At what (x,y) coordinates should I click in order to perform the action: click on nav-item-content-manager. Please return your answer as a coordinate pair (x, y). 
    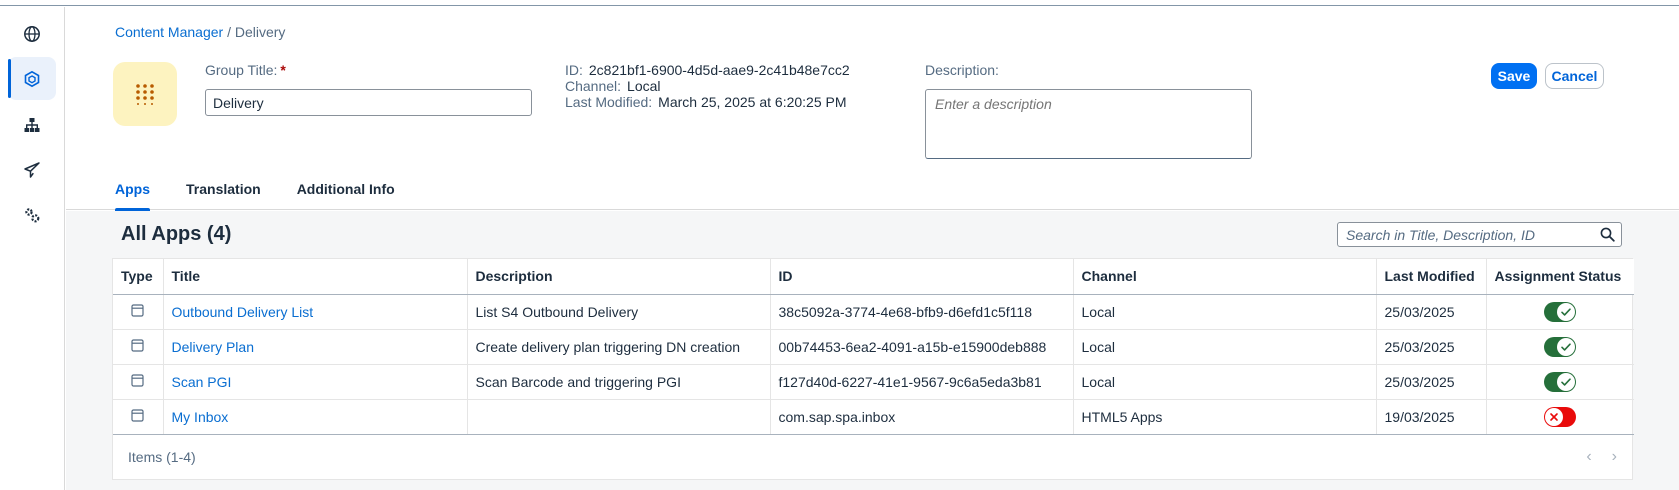
    Looking at the image, I should click on (32, 78).